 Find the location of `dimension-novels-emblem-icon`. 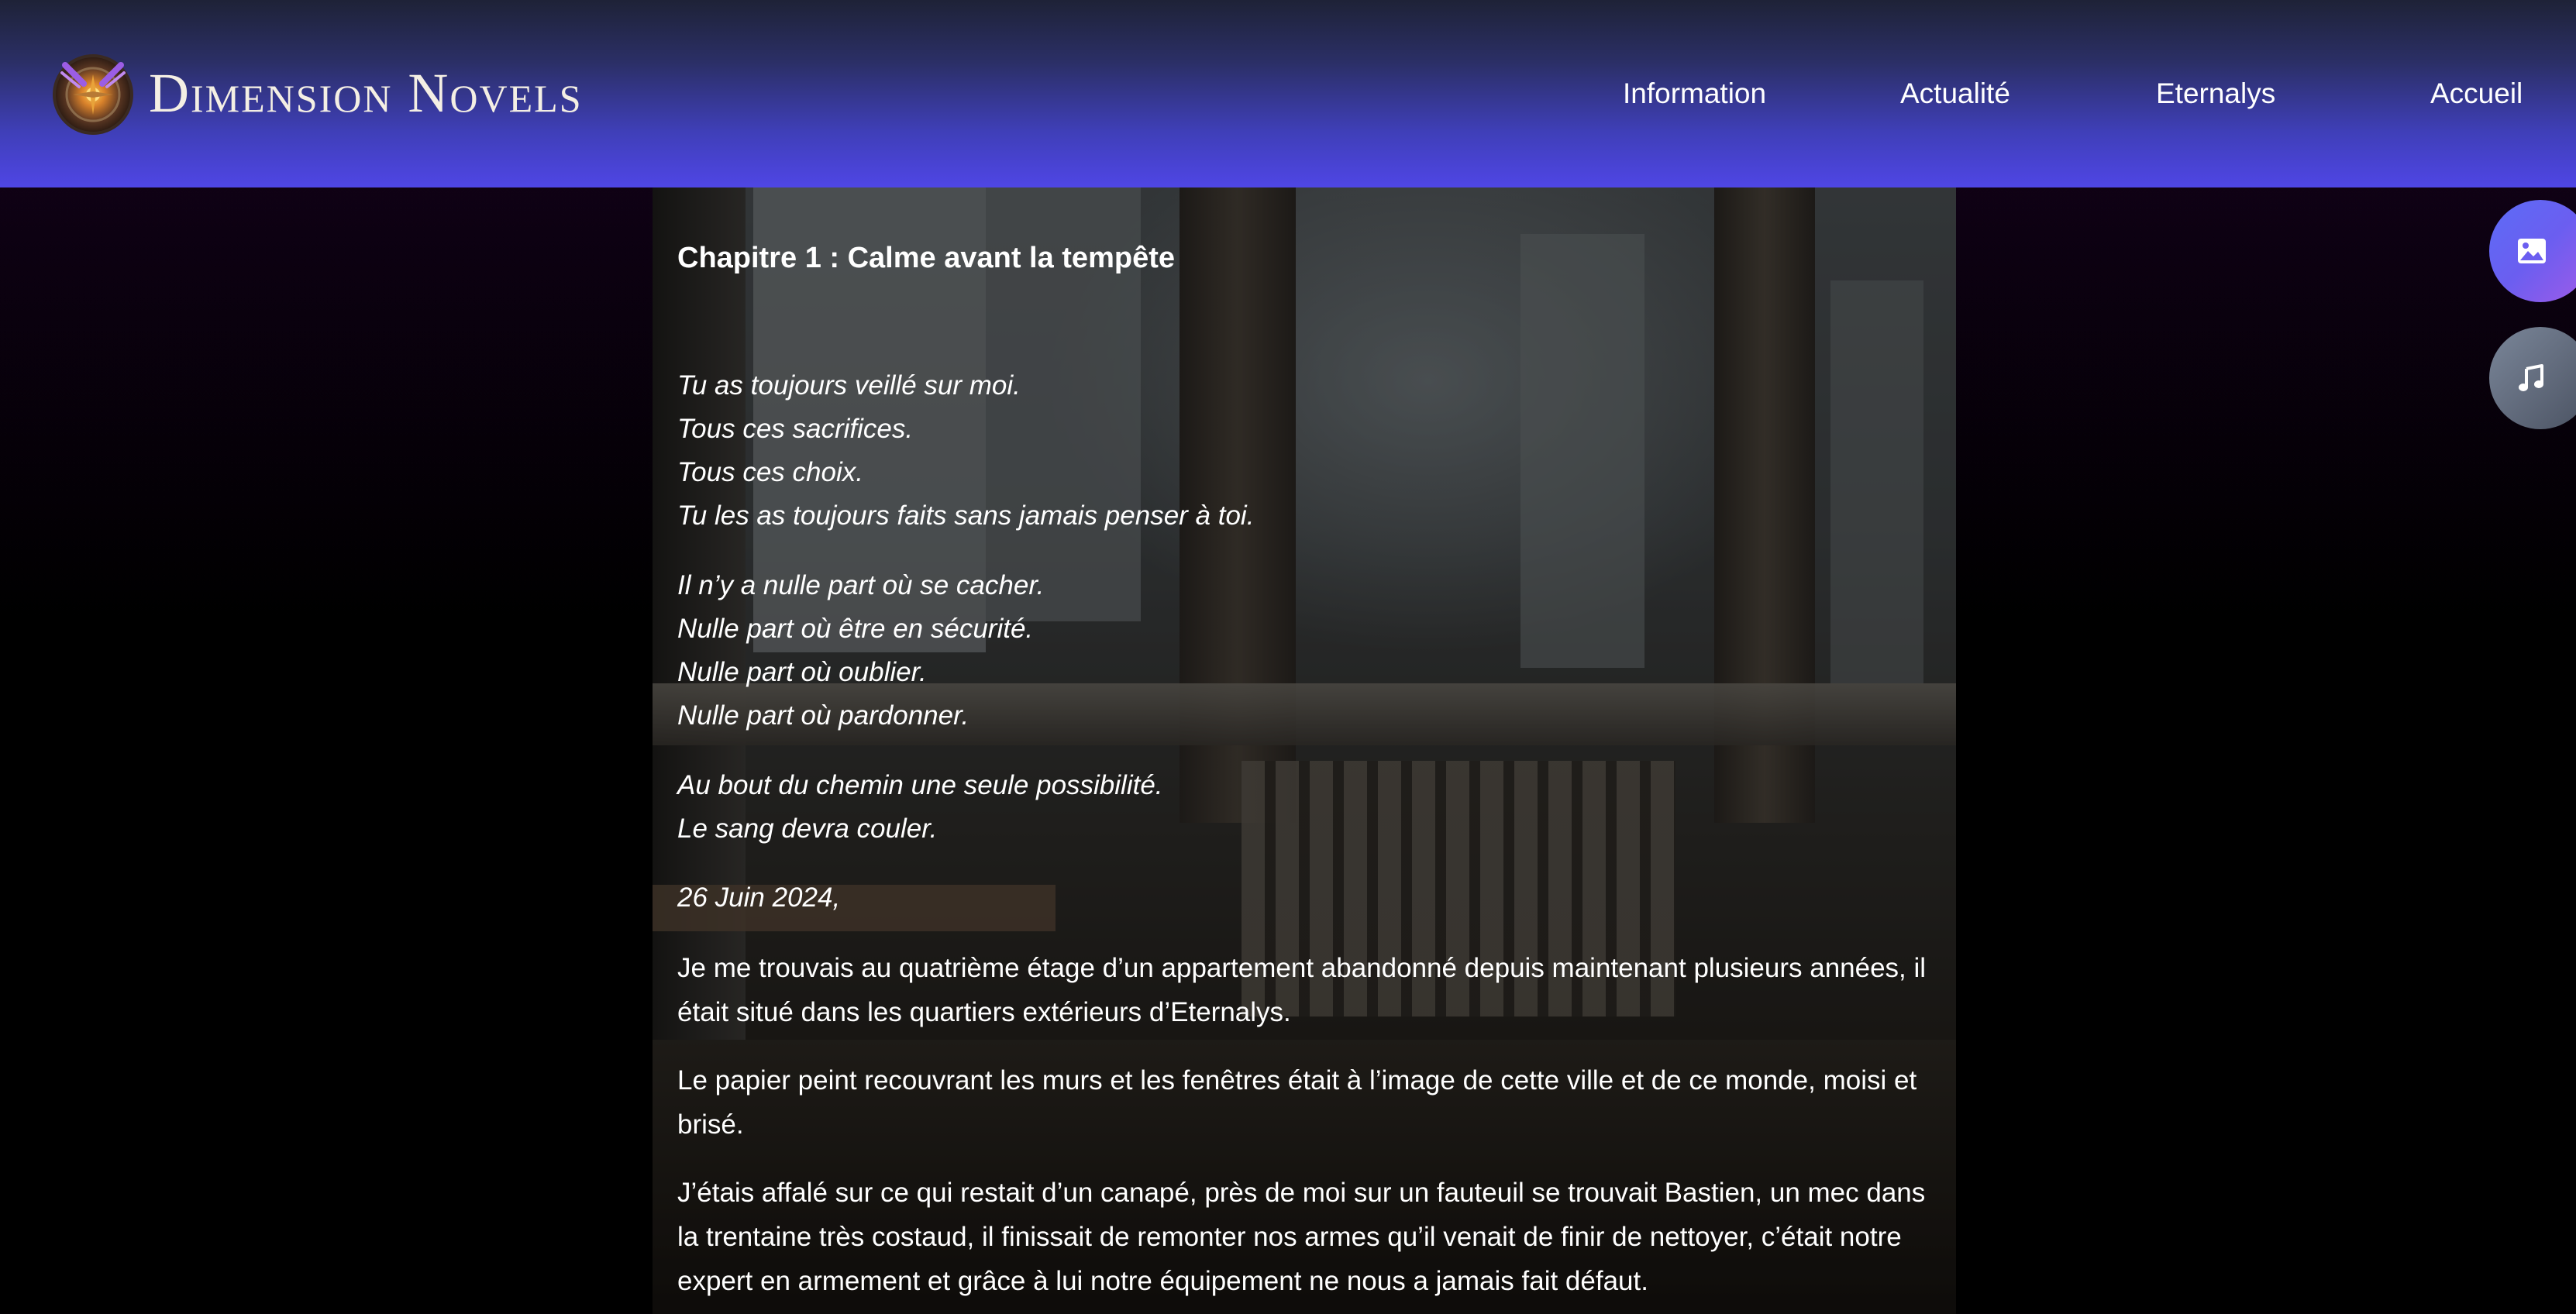

dimension-novels-emblem-icon is located at coordinates (93, 94).